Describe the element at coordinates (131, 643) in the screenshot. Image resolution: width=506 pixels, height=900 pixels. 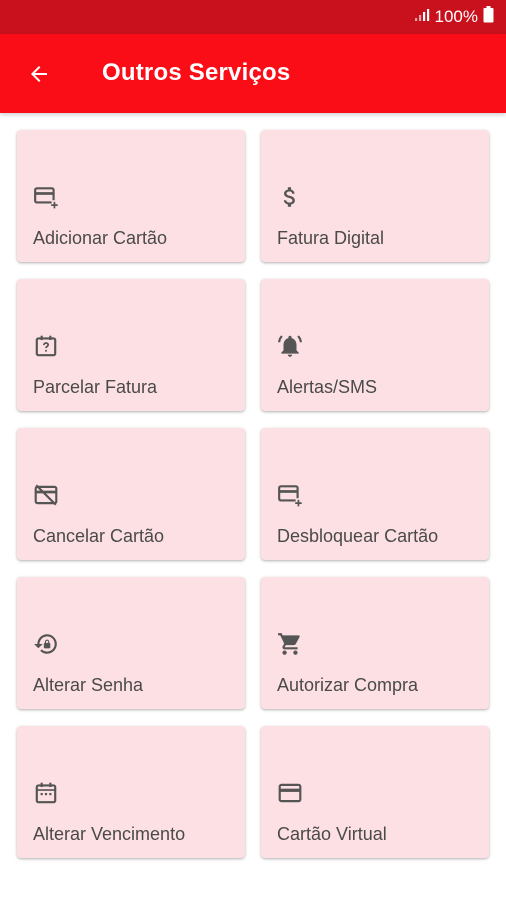
I see `service-tile-alterar-senha: Alterar Senha` at that location.